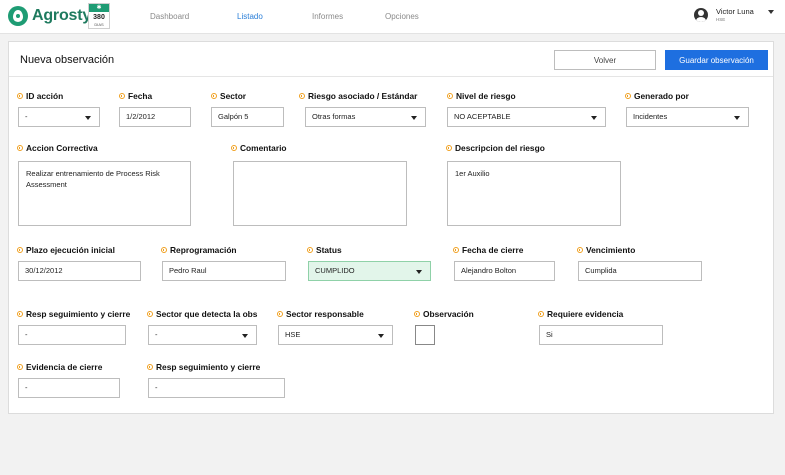 This screenshot has height=475, width=785. What do you see at coordinates (18, 16) in the screenshot?
I see `brand-drop-icon` at bounding box center [18, 16].